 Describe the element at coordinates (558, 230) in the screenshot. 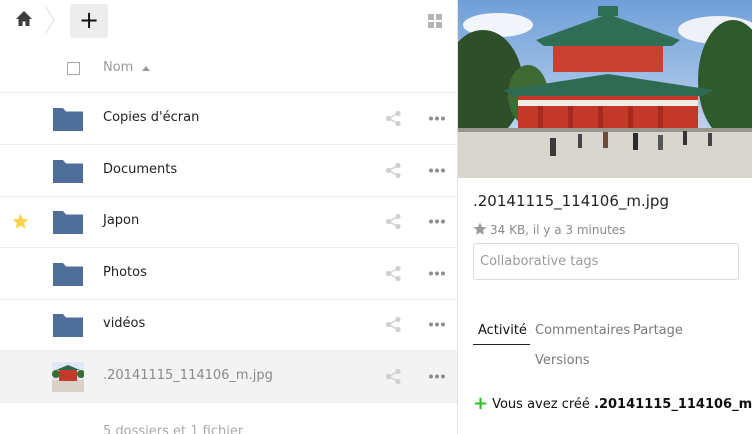

I see `sidebar-meta-text: 34 KB, il y a 3 minutes` at that location.